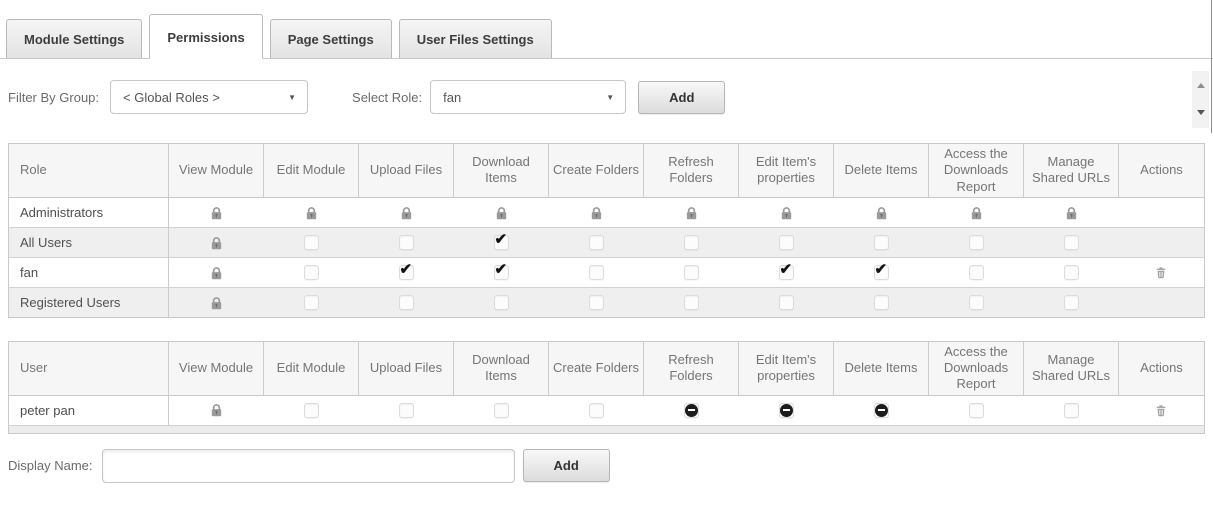 The height and width of the screenshot is (505, 1213). Describe the element at coordinates (475, 38) in the screenshot. I see `tab-user-files-settings: User Files Settings` at that location.